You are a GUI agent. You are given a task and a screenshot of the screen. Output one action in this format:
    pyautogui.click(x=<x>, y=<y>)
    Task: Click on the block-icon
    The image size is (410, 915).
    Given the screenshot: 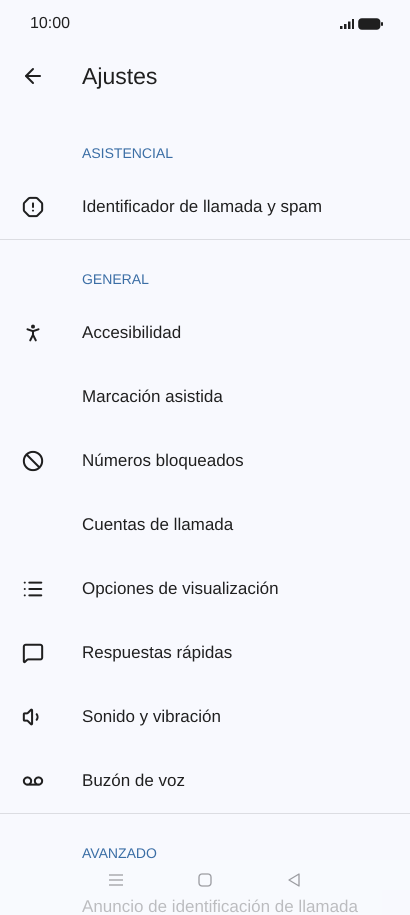 What is the action you would take?
    pyautogui.click(x=33, y=461)
    